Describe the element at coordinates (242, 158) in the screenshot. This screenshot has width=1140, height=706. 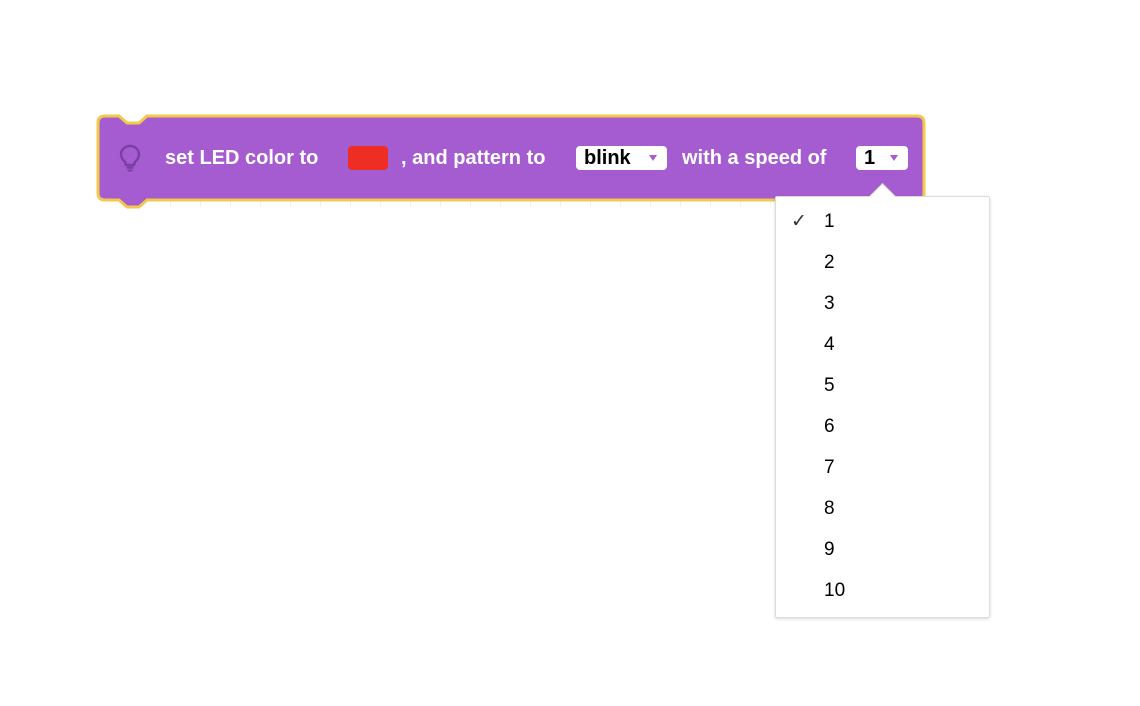
I see `label-set-led-color: set LED color to` at that location.